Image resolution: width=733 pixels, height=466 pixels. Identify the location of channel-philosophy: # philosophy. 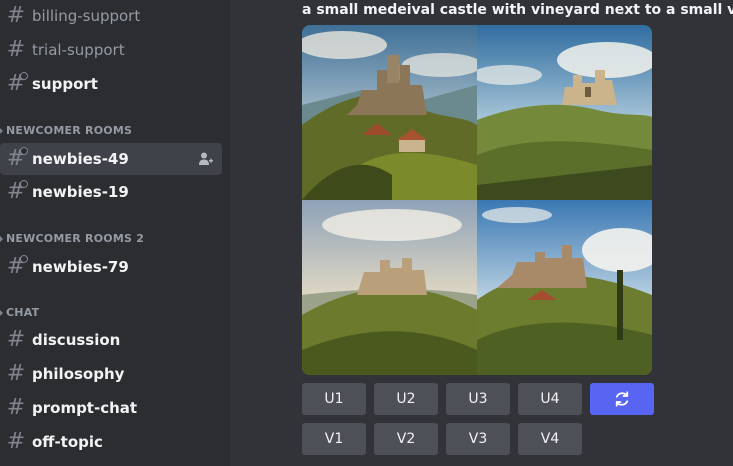
(111, 374).